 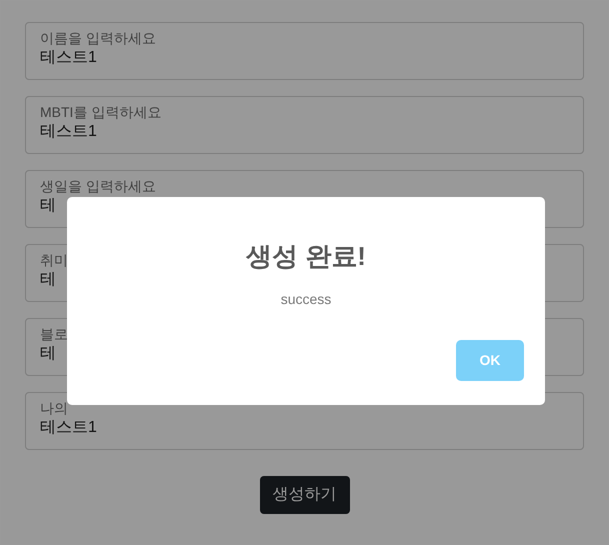 I want to click on field-label: 취미, so click(x=54, y=260).